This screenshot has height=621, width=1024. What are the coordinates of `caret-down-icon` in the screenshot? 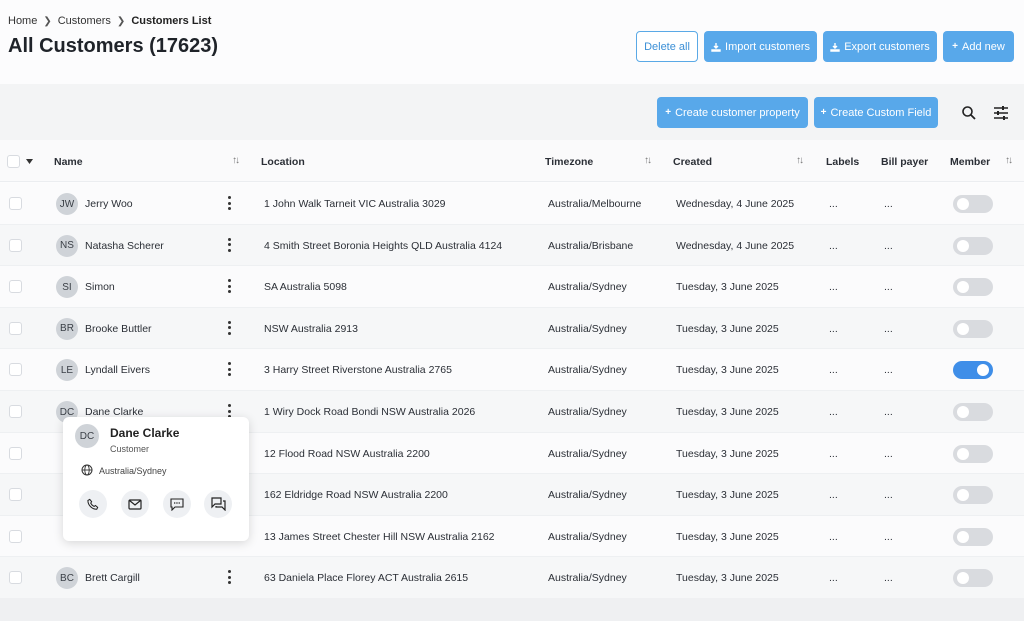 It's located at (29, 161).